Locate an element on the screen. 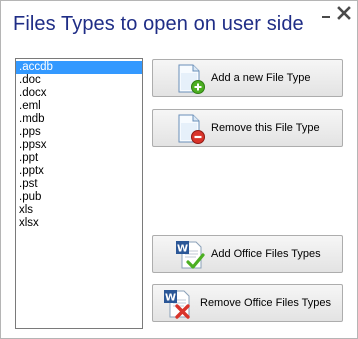 This screenshot has height=339, width=358. remove-file-type-button: Remove this File Type is located at coordinates (247, 128).